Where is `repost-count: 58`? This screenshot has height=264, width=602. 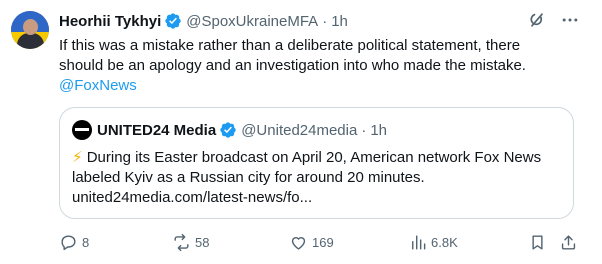 repost-count: 58 is located at coordinates (202, 242).